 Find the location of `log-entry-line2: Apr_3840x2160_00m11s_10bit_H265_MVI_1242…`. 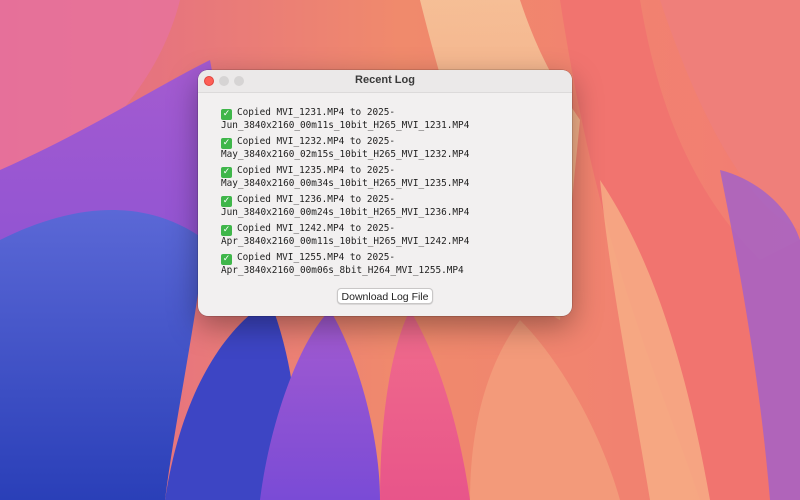

log-entry-line2: Apr_3840x2160_00m11s_10bit_H265_MVI_1242… is located at coordinates (345, 241).